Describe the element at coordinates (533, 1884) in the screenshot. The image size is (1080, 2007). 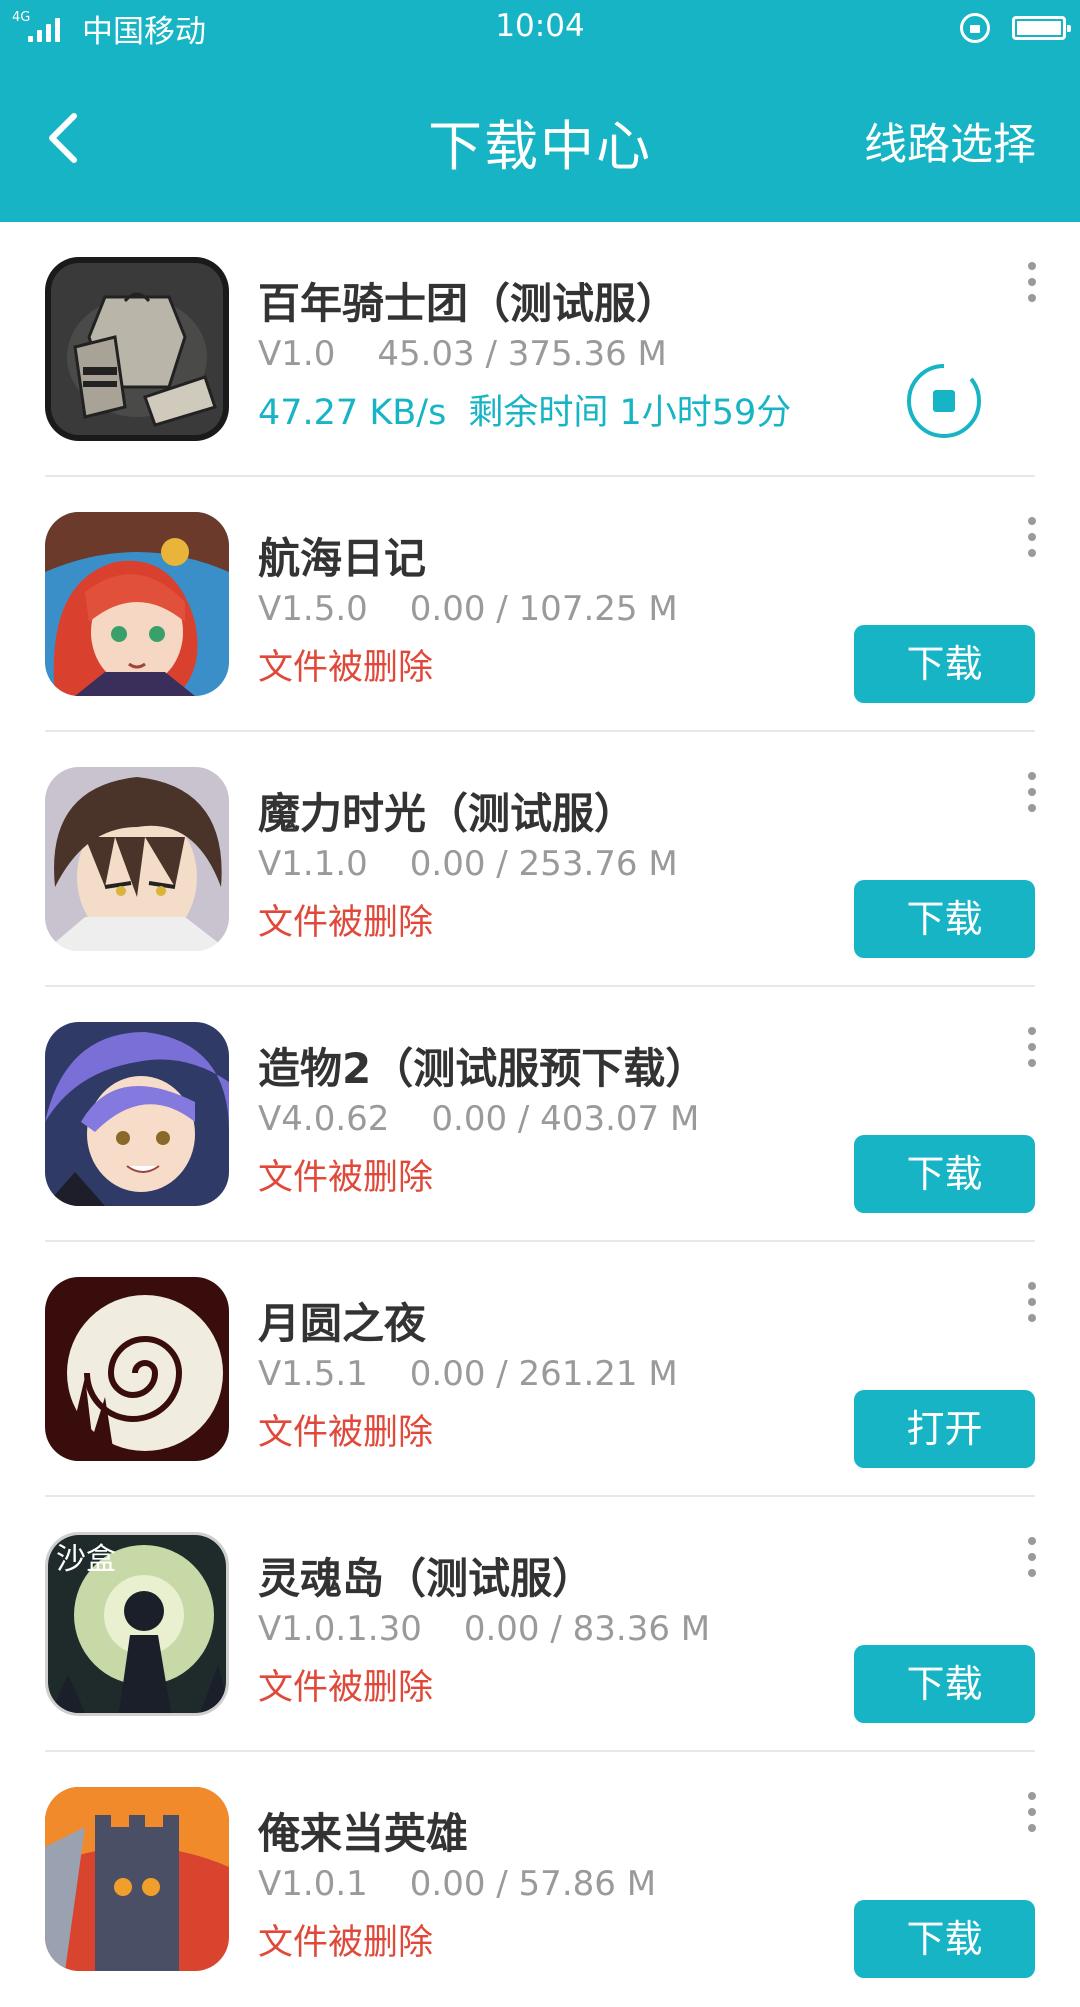
I see `download-size: 0.00 / 57.86 M` at that location.